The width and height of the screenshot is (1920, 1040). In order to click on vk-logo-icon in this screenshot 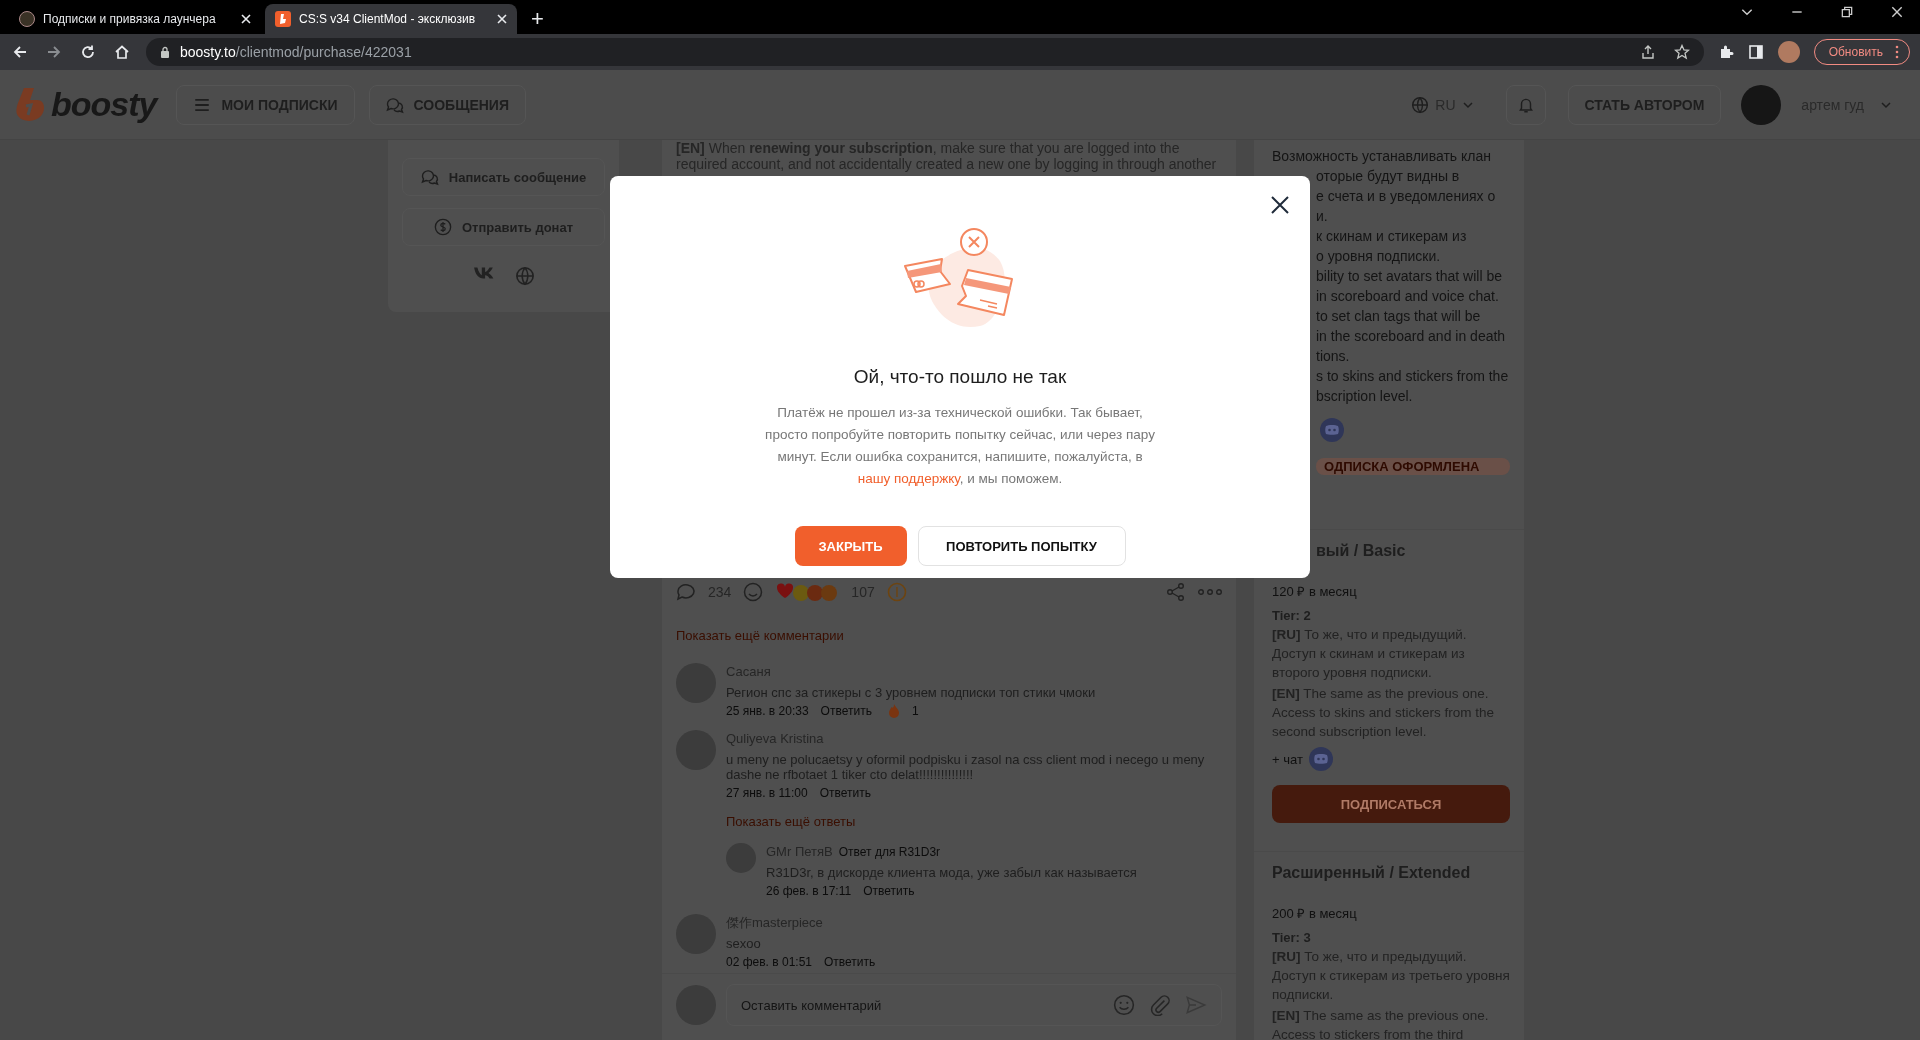, I will do `click(483, 273)`.